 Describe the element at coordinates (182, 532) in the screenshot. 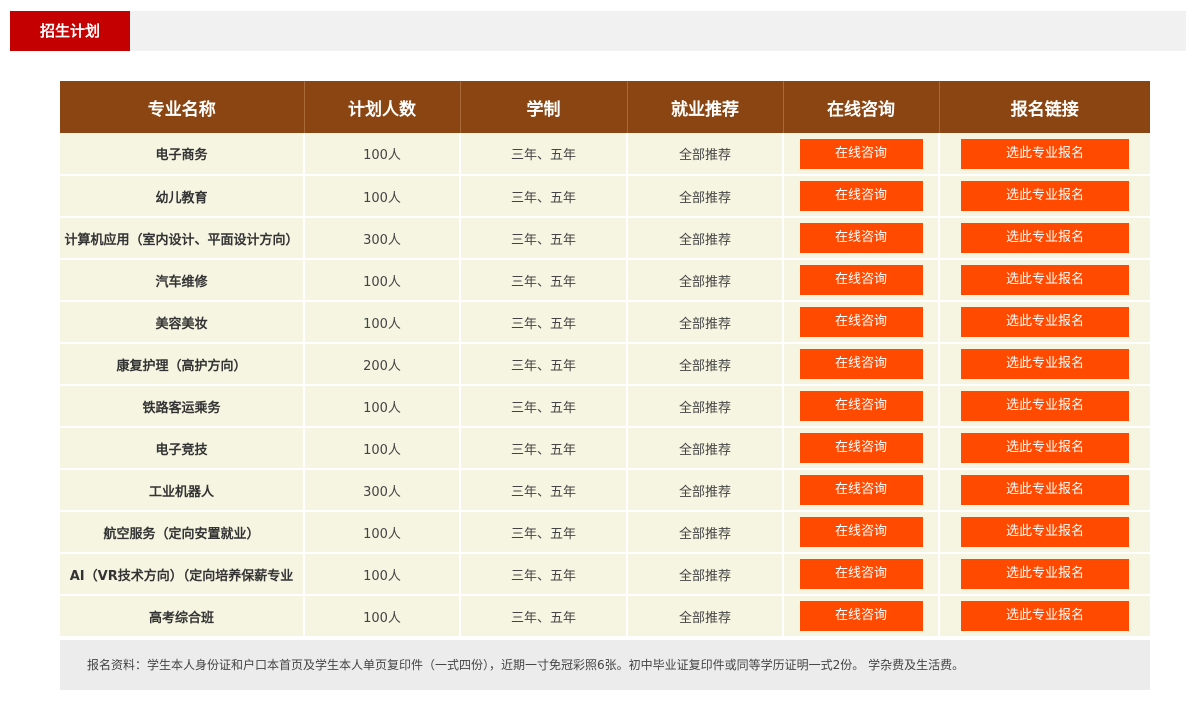

I see `major-cell: 航空服务（定向安置就业）` at that location.